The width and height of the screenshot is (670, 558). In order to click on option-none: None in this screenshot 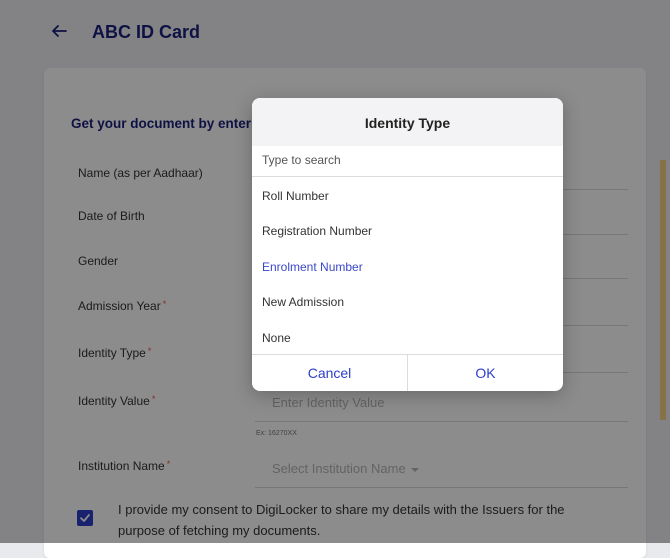, I will do `click(276, 338)`.